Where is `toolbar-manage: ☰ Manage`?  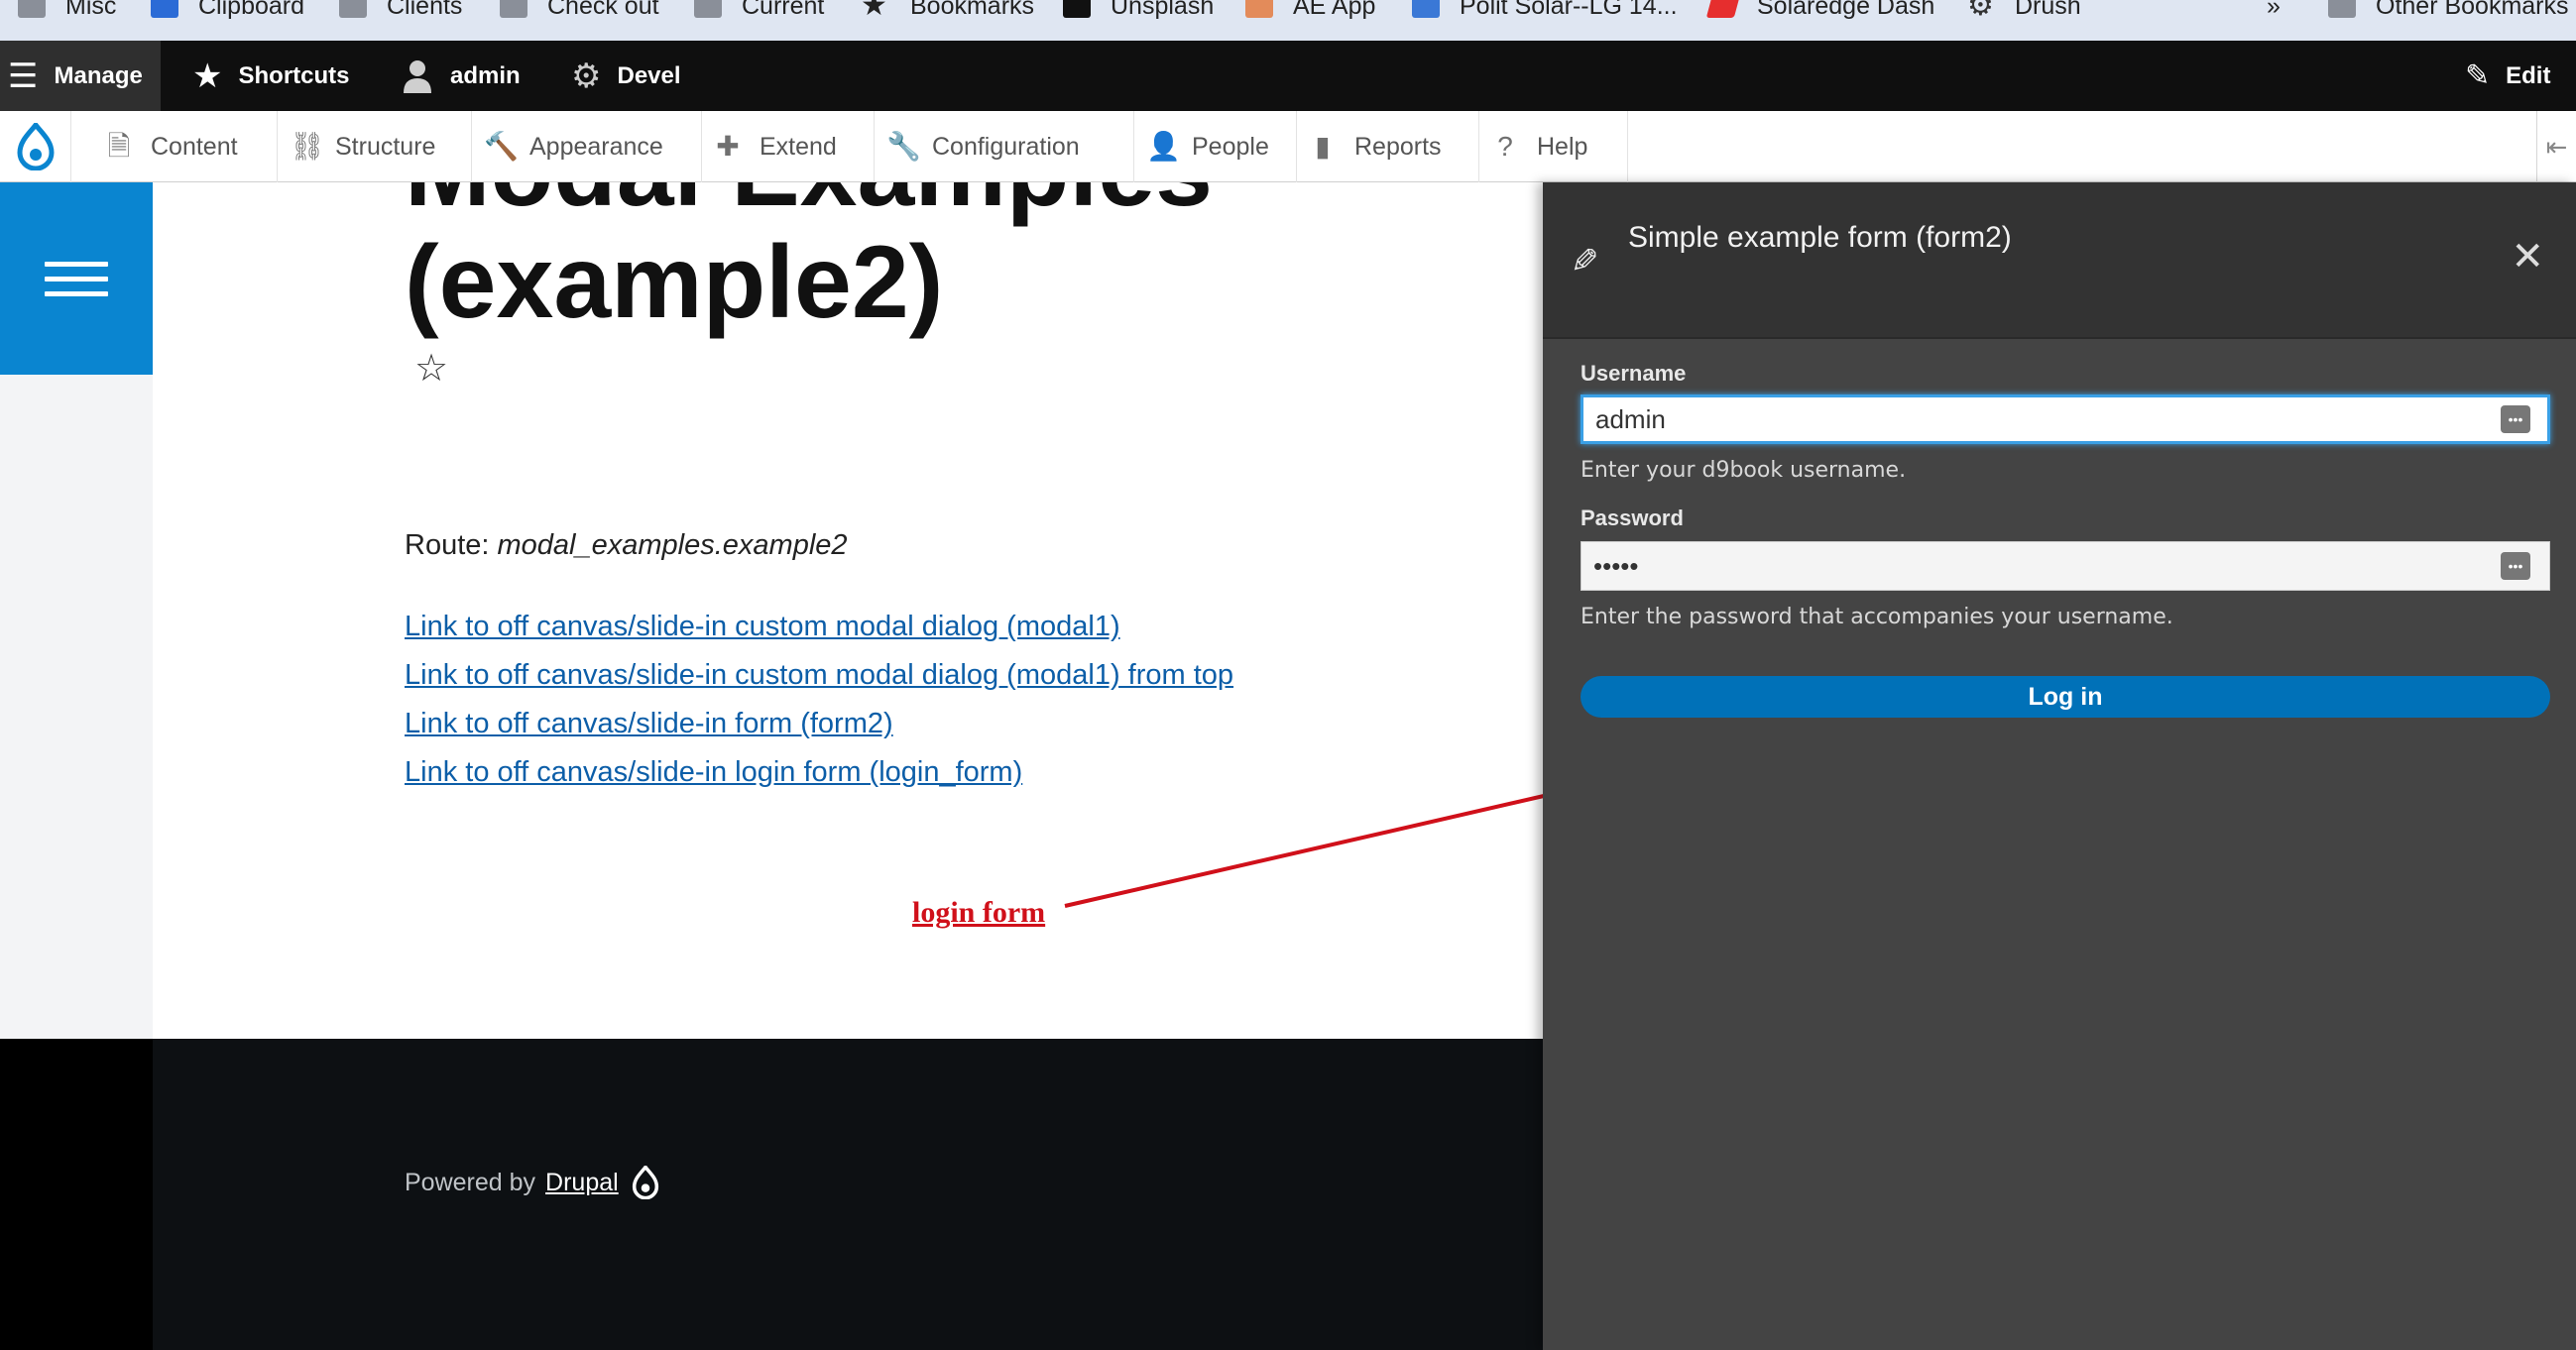 toolbar-manage: ☰ Manage is located at coordinates (80, 76).